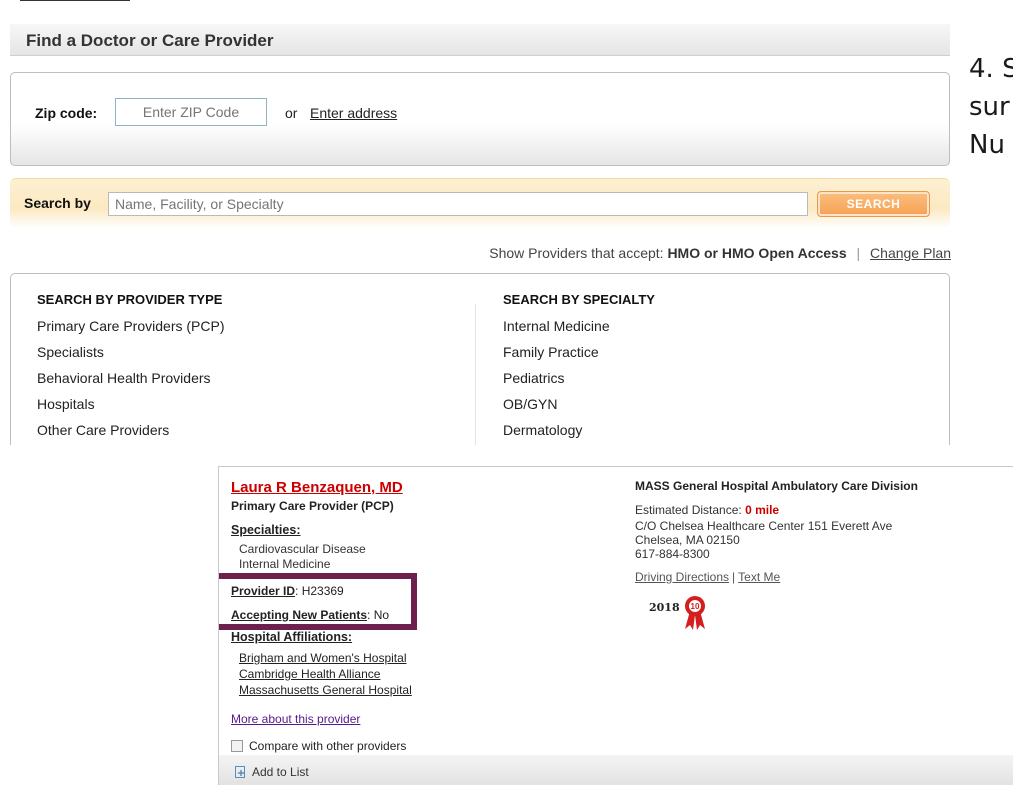 The height and width of the screenshot is (785, 1013). I want to click on hospital-link: Brigham and Women's Hospital, so click(322, 658).